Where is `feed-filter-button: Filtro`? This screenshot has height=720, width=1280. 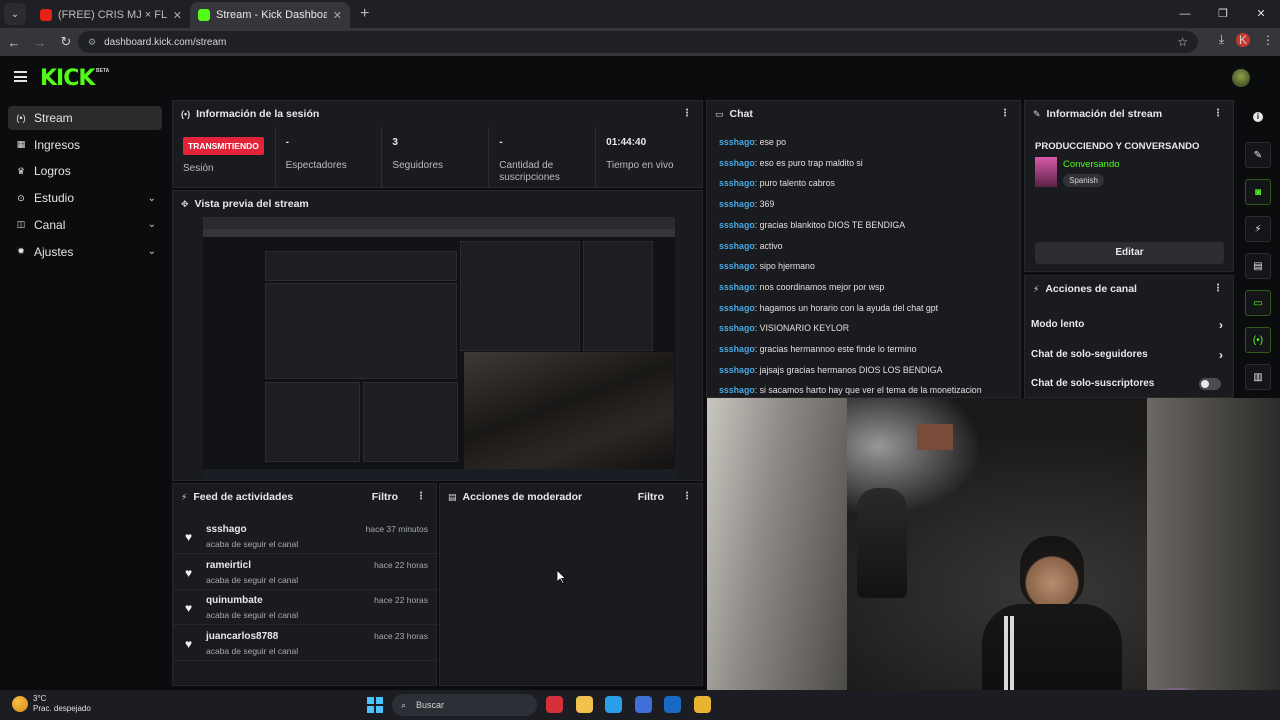 feed-filter-button: Filtro is located at coordinates (385, 497).